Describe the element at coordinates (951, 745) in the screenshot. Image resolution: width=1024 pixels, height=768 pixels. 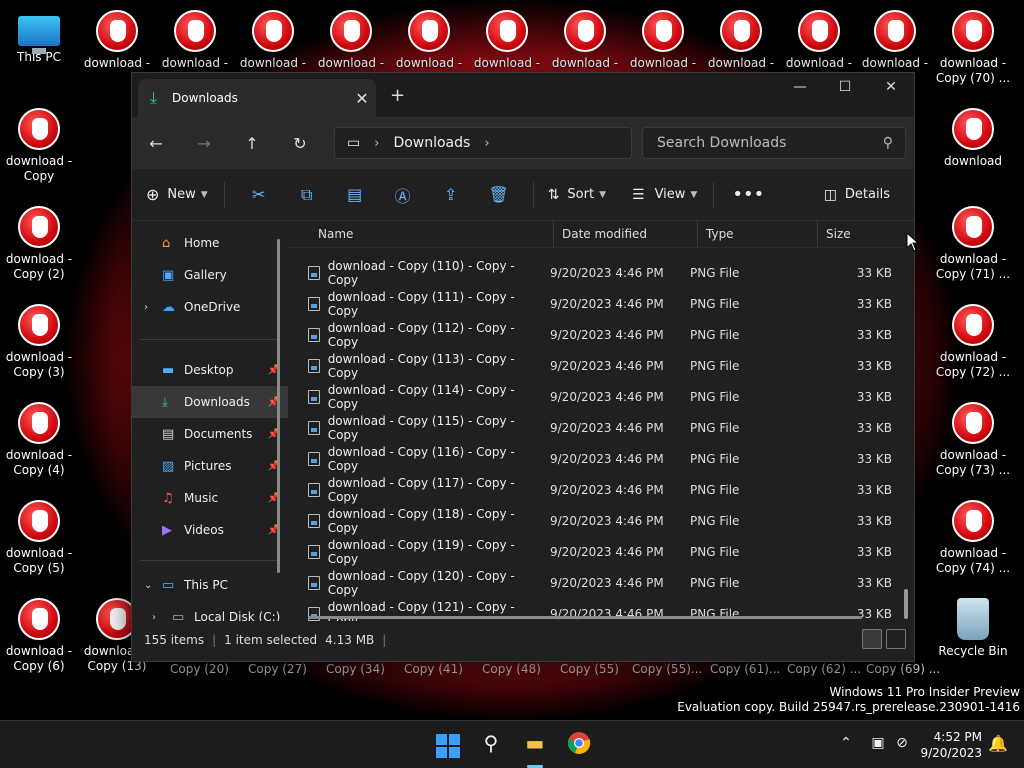
I see `clock: 4:52 PM 9/20/2023` at that location.